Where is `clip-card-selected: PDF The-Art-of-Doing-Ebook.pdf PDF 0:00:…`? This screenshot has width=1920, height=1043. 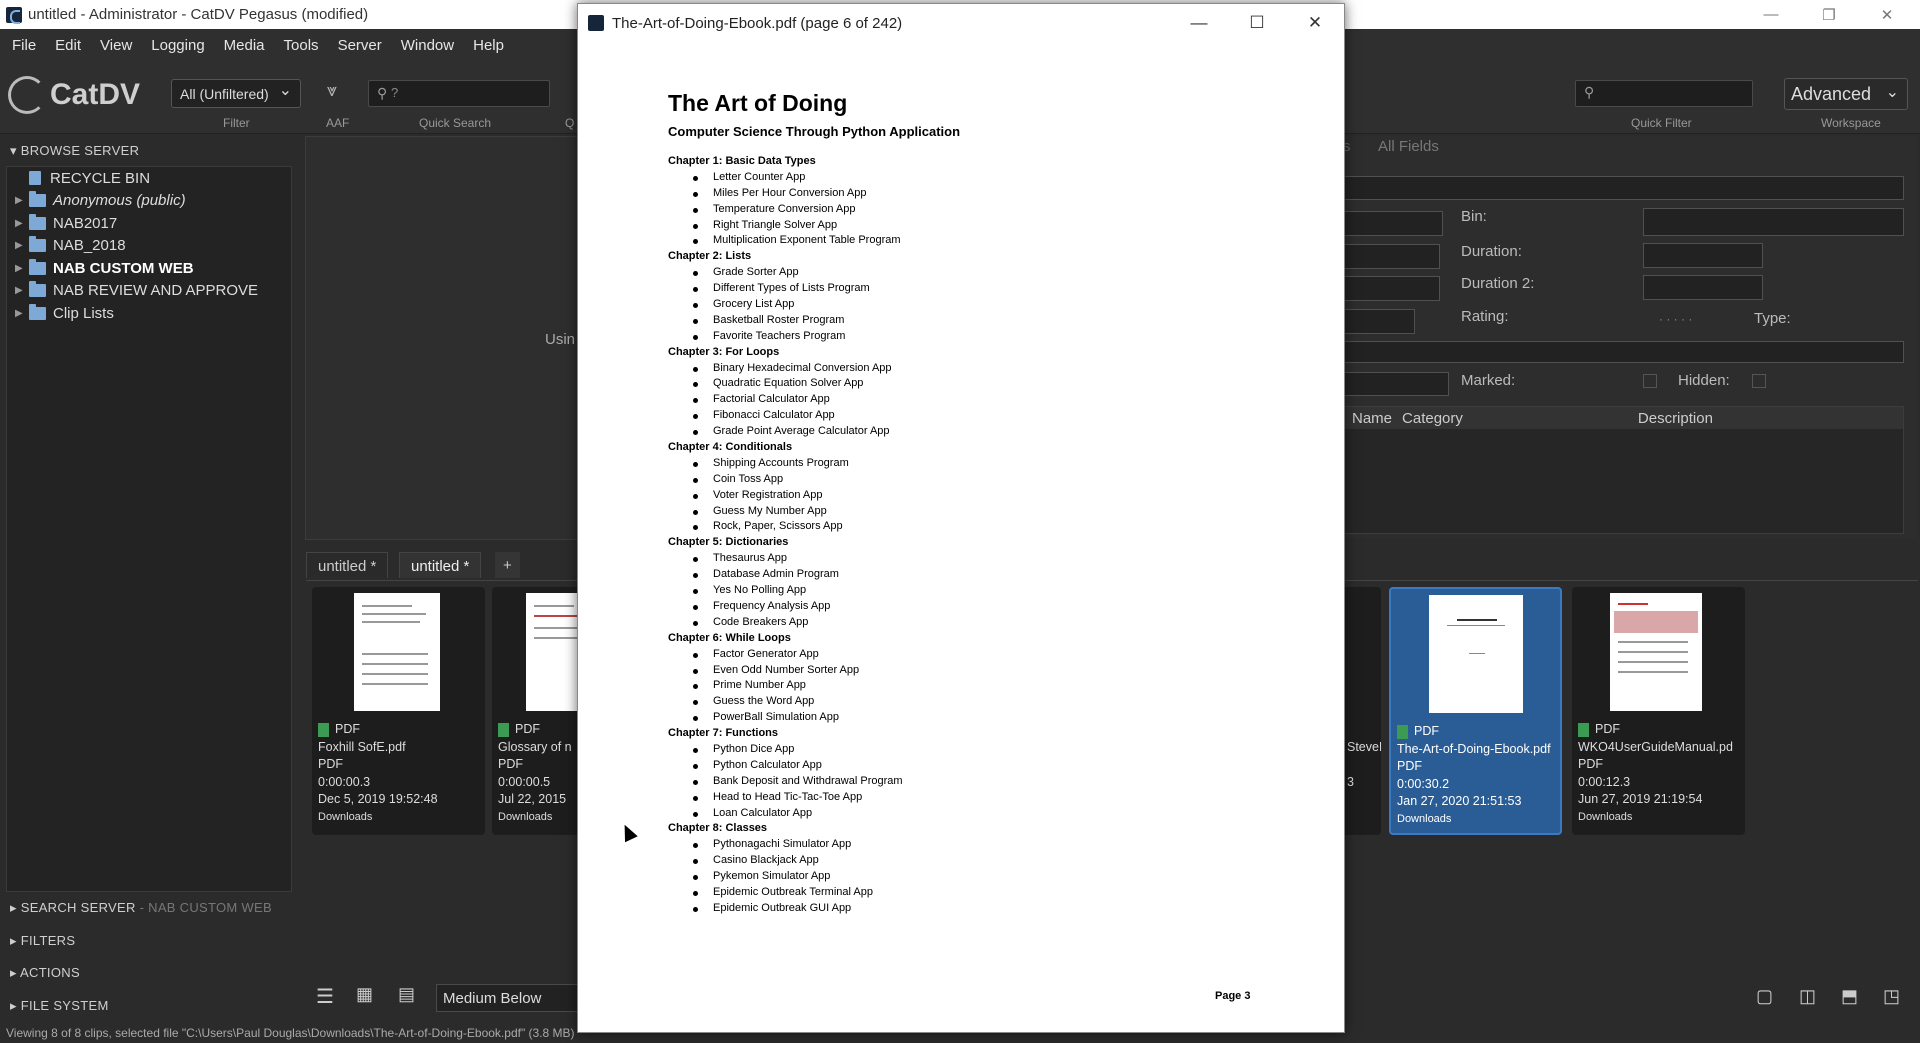
clip-card-selected: PDF The-Art-of-Doing-Ebook.pdf PDF 0:00:… is located at coordinates (1475, 711).